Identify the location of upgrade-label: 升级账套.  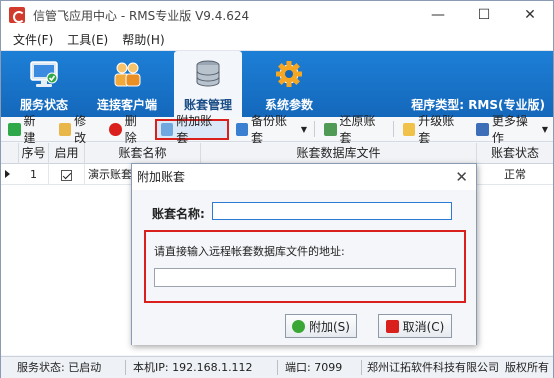
(436, 129).